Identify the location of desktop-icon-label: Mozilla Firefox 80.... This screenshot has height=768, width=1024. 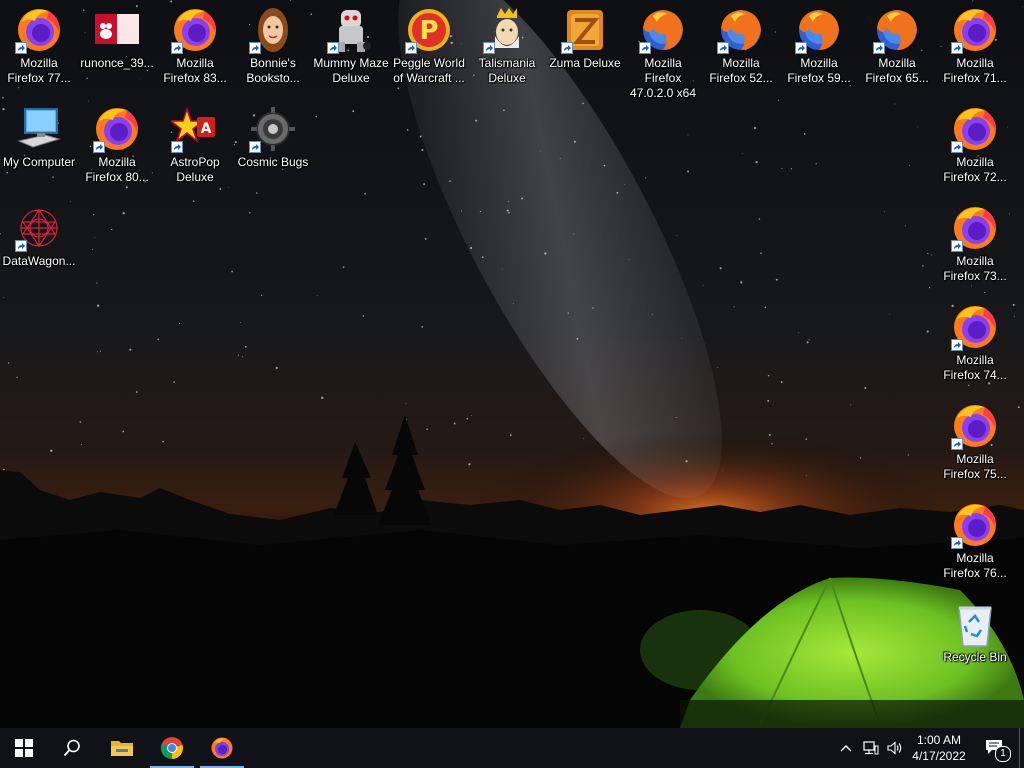
(117, 169).